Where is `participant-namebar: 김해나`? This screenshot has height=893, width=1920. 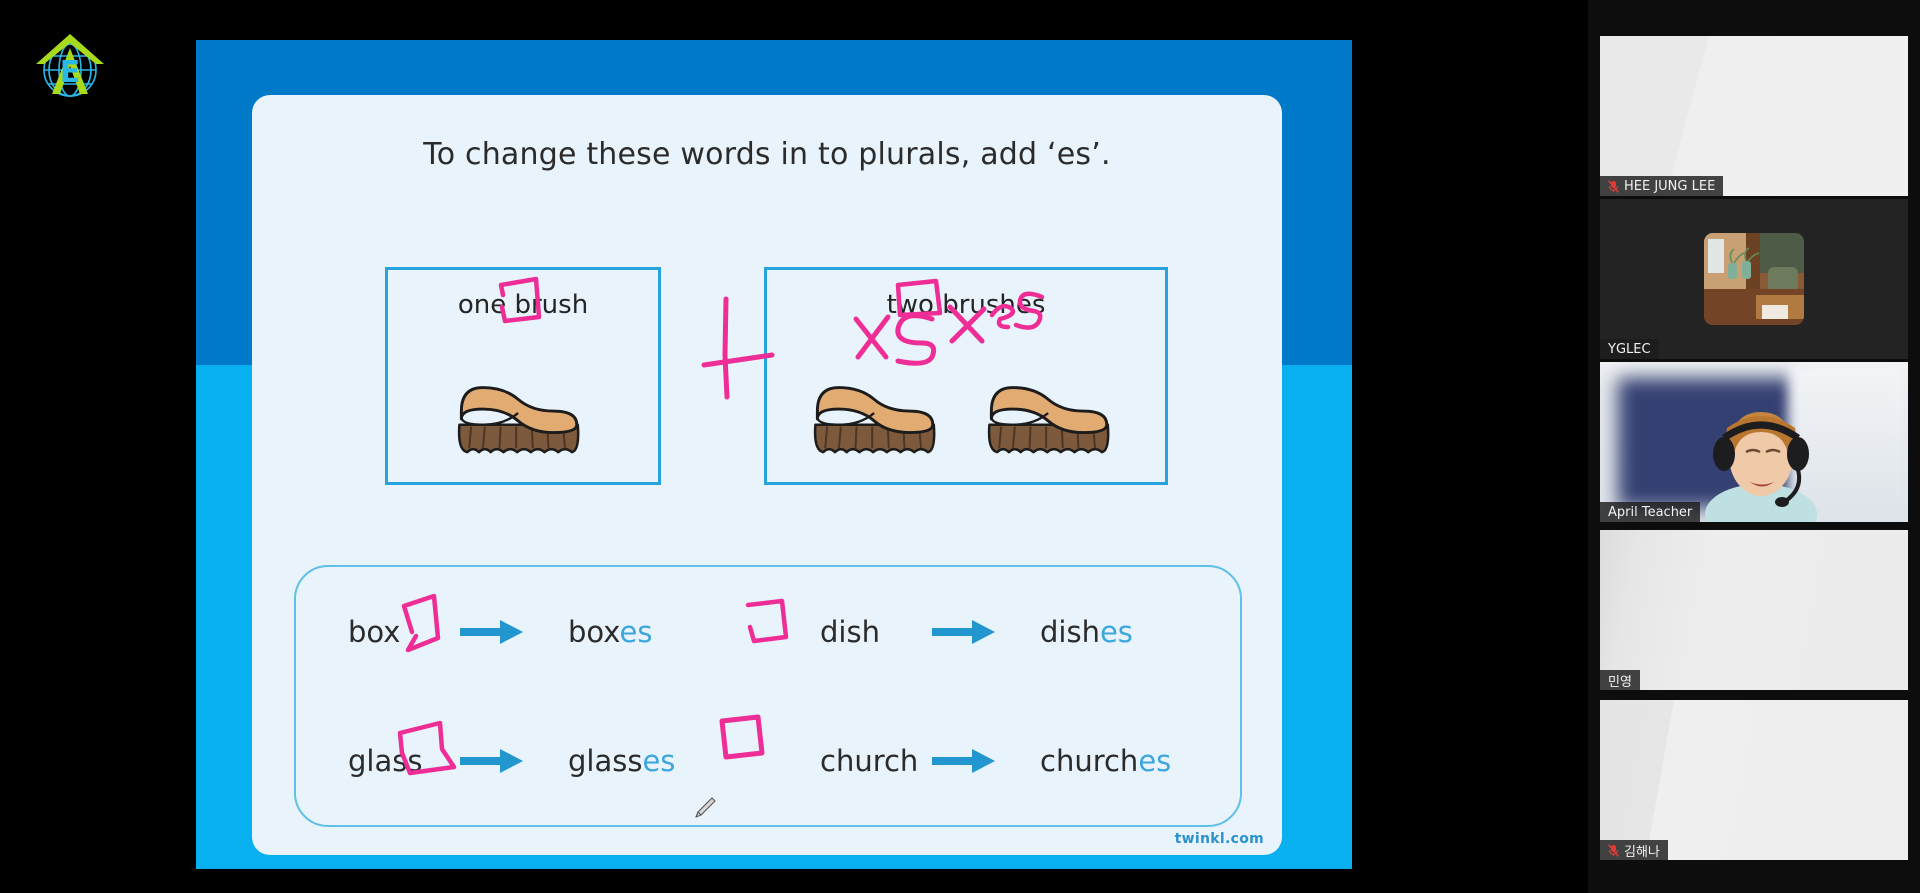
participant-namebar: 김해나 is located at coordinates (1634, 850).